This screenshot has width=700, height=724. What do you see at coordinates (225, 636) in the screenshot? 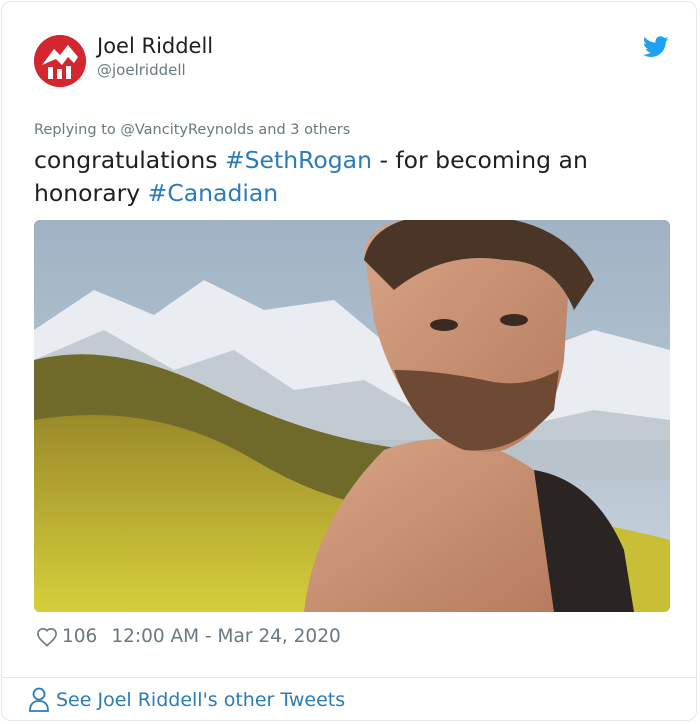
I see `timestamp: 12:00 AM - Mar 24, 2020` at bounding box center [225, 636].